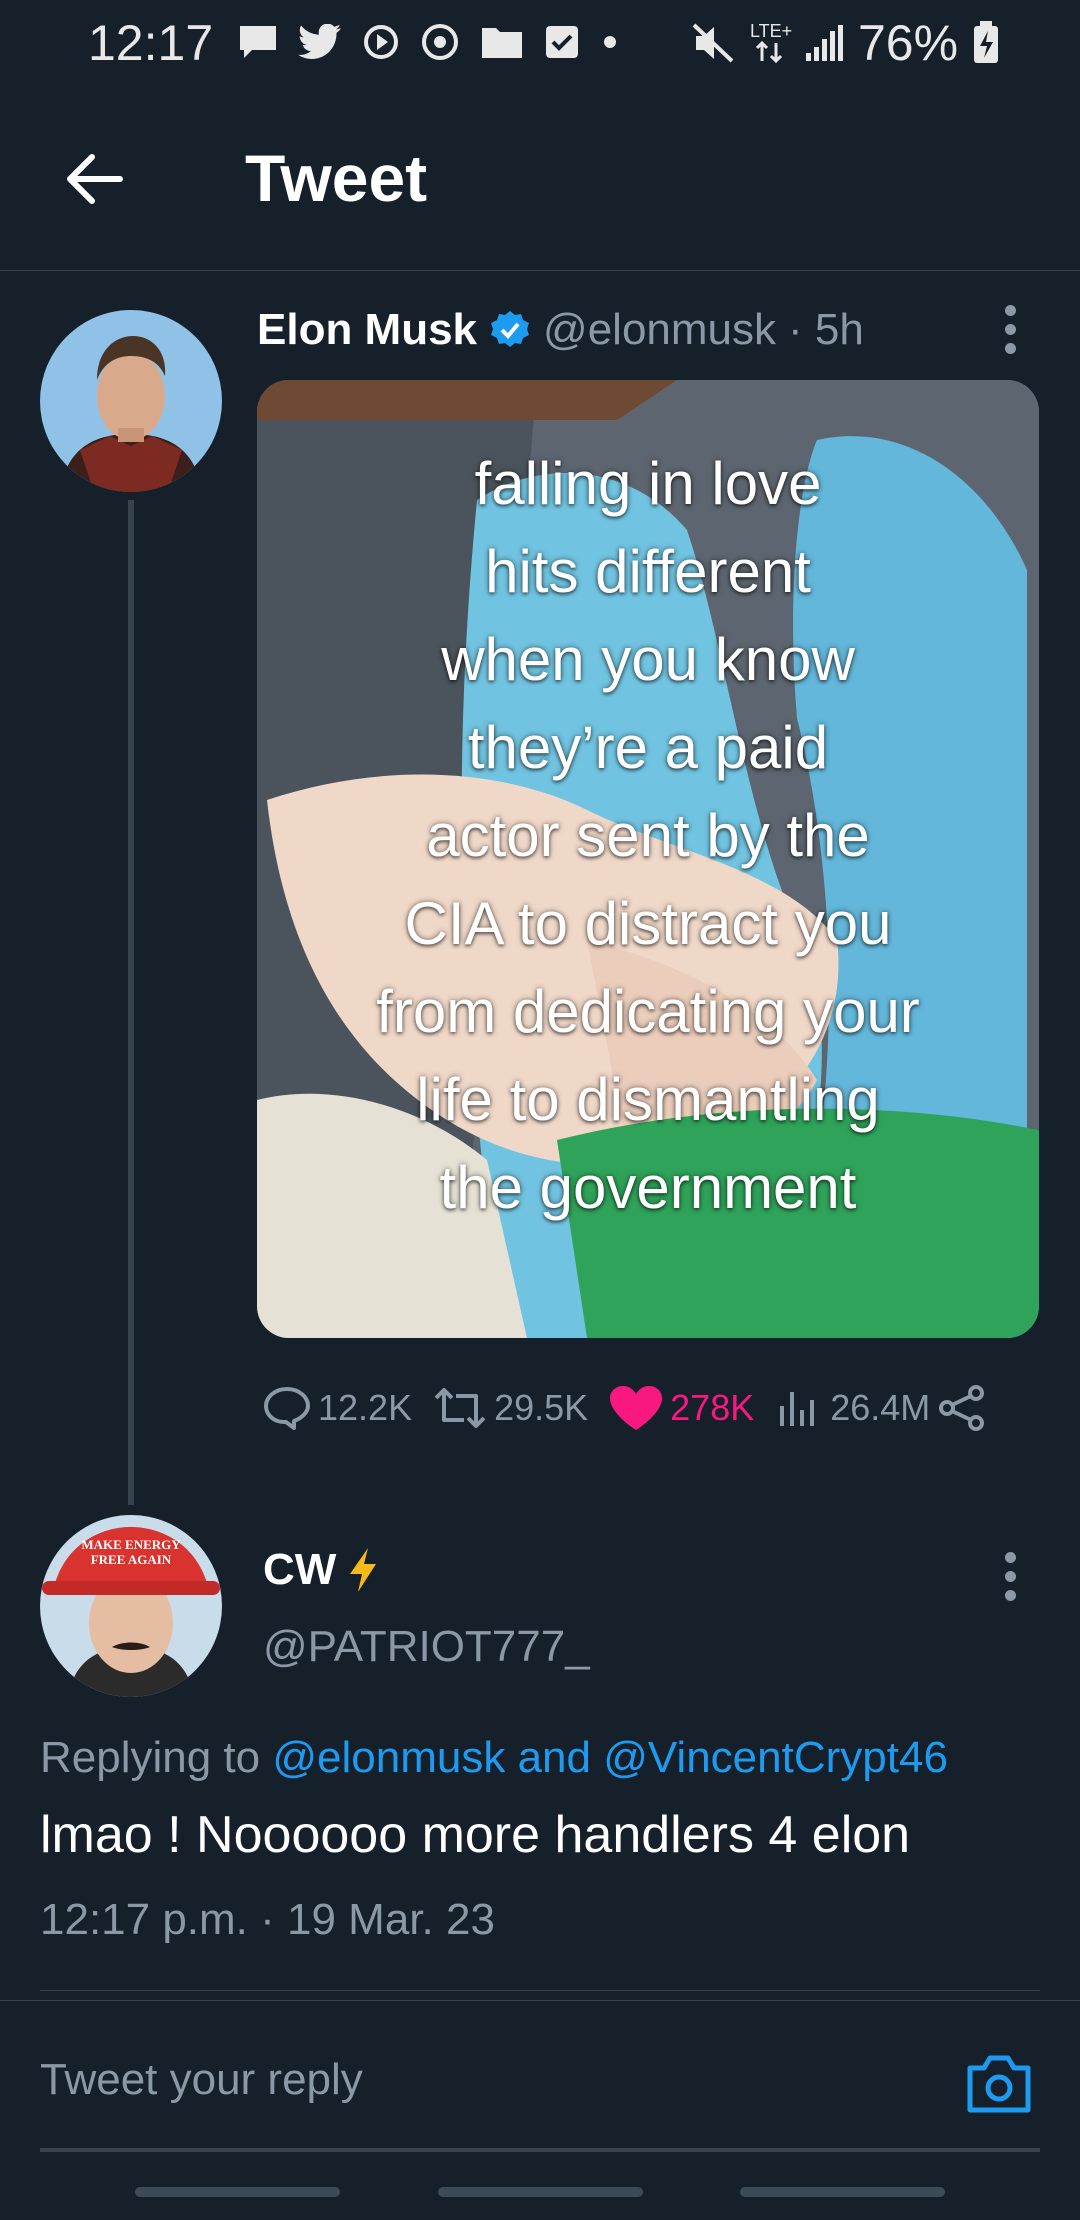  I want to click on tweet-author-row: Elon Musk @elonmusk · 5h, so click(560, 330).